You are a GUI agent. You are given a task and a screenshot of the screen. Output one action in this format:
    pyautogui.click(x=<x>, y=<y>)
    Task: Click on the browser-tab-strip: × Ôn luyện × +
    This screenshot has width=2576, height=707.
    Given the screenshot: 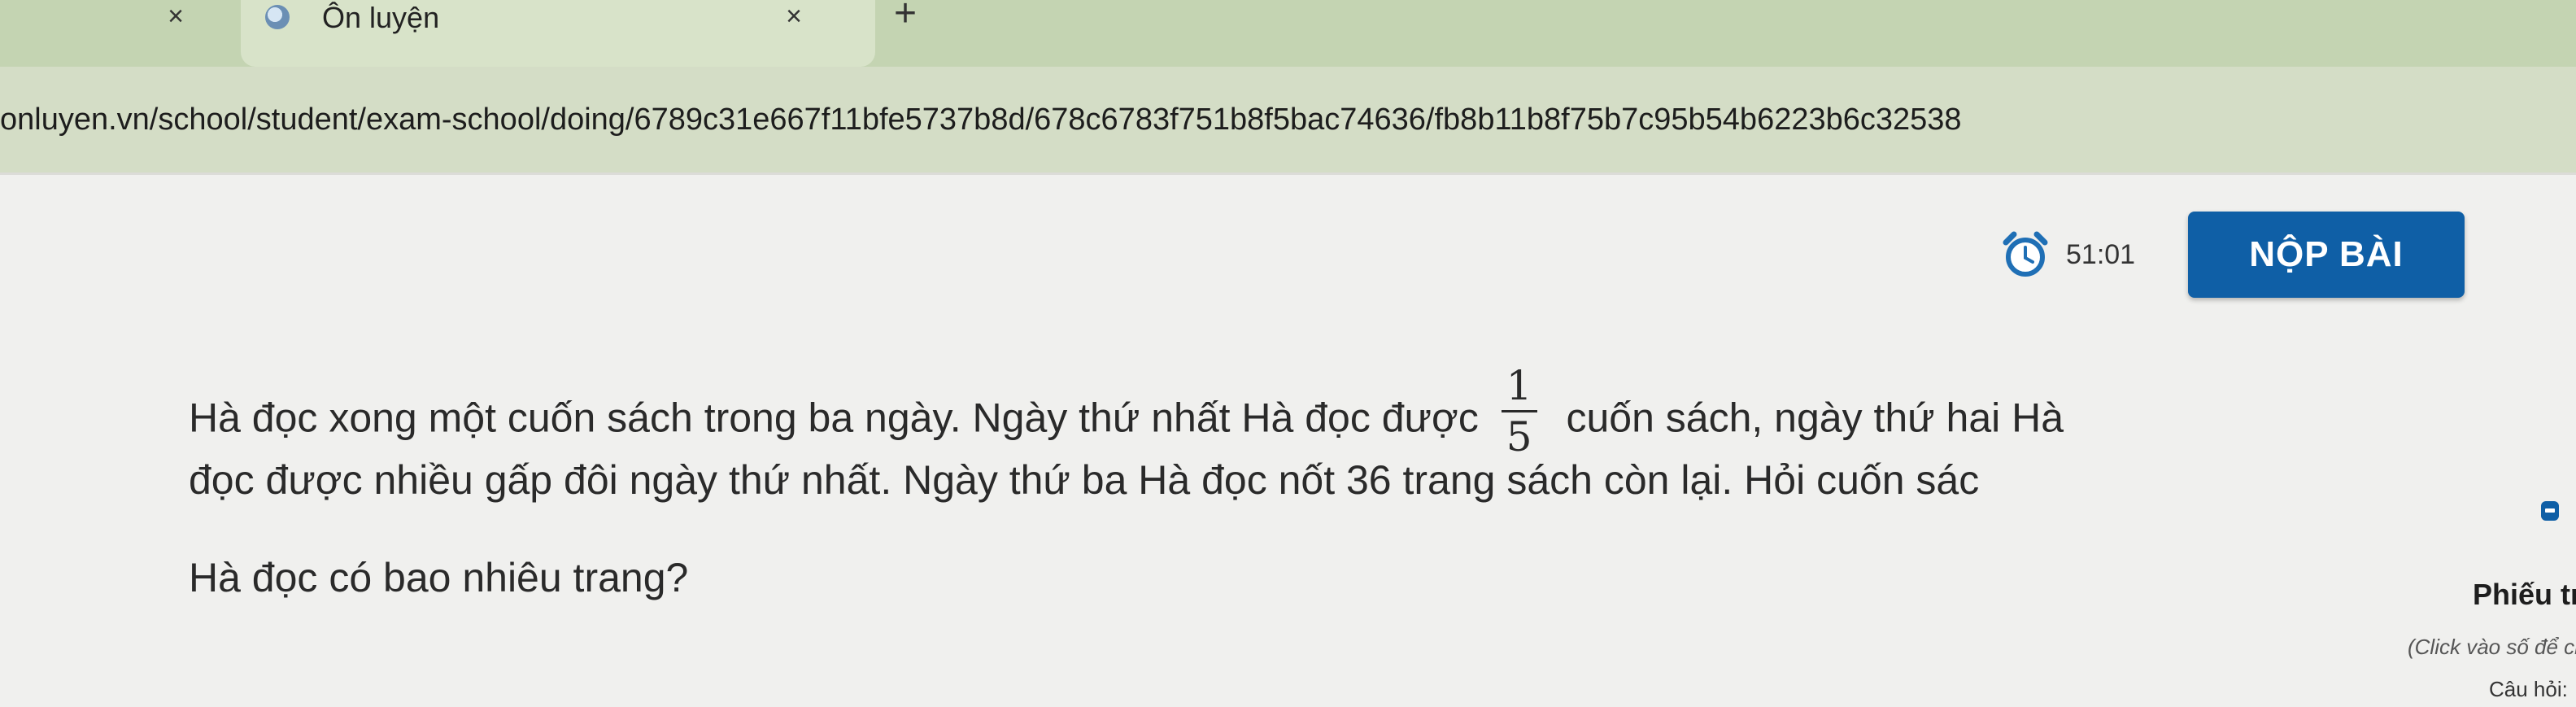 What is the action you would take?
    pyautogui.click(x=1288, y=33)
    